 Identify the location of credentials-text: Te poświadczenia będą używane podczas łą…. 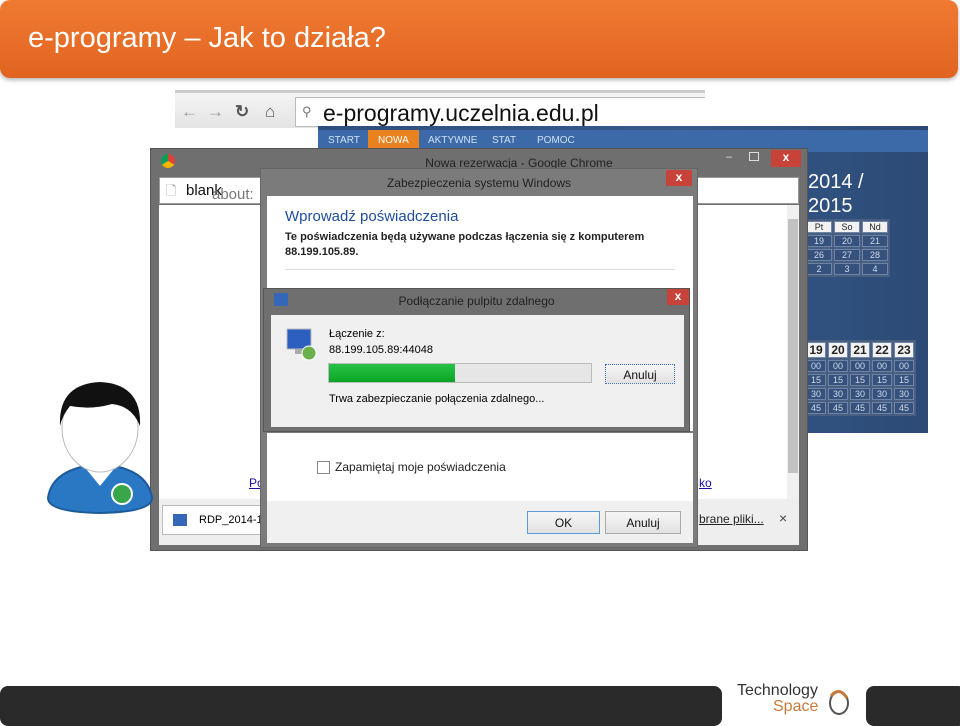
(465, 237).